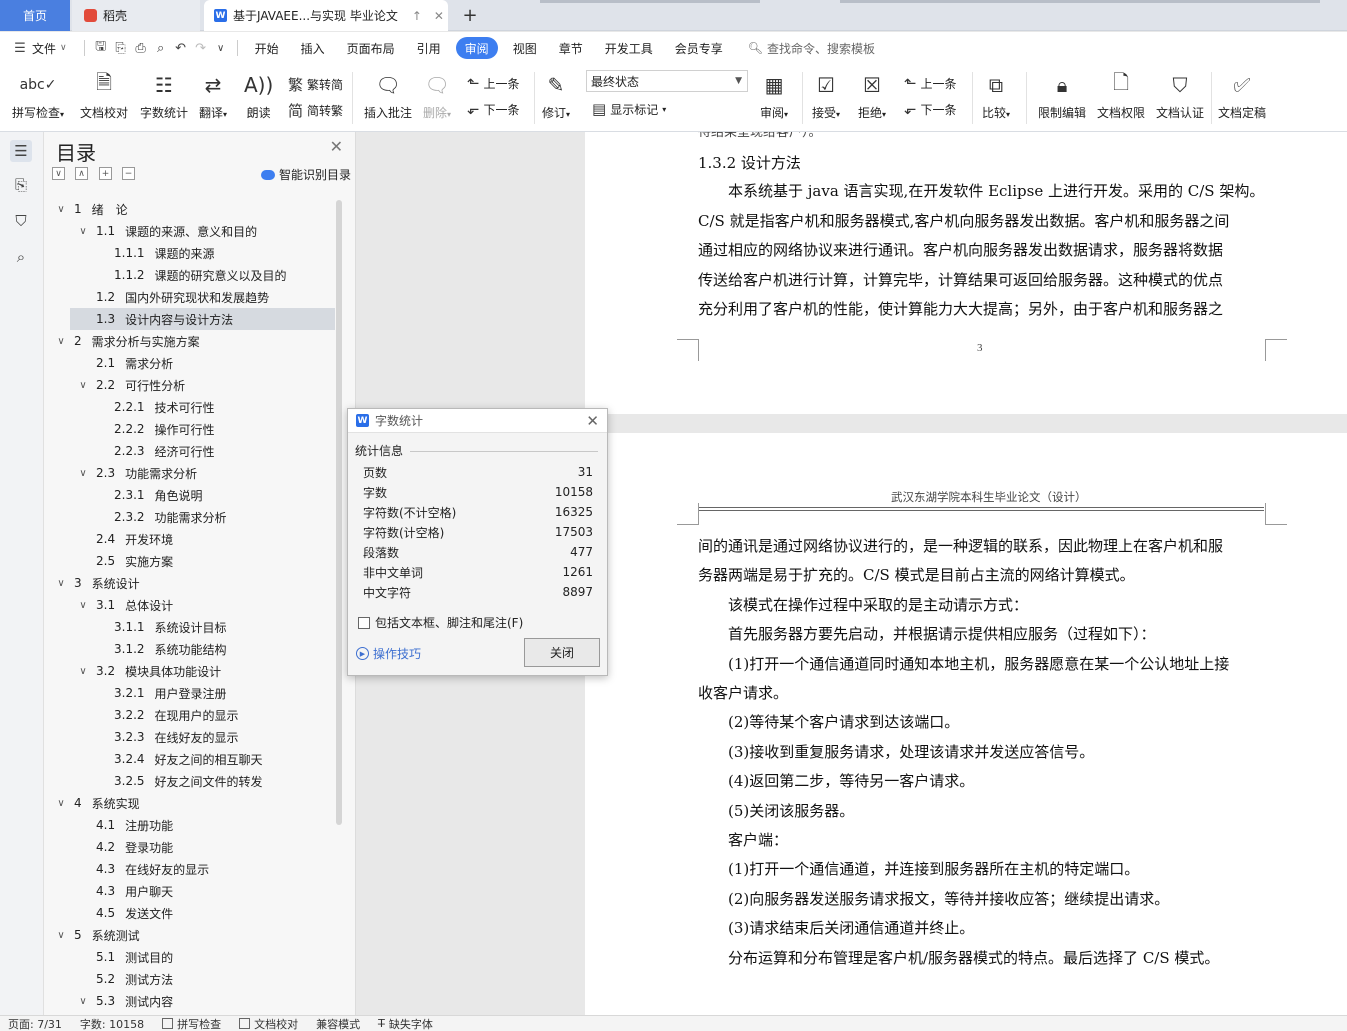 The width and height of the screenshot is (1347, 1031). Describe the element at coordinates (1180, 95) in the screenshot. I see `doc-cert-button: ⛉ 文档认证` at that location.